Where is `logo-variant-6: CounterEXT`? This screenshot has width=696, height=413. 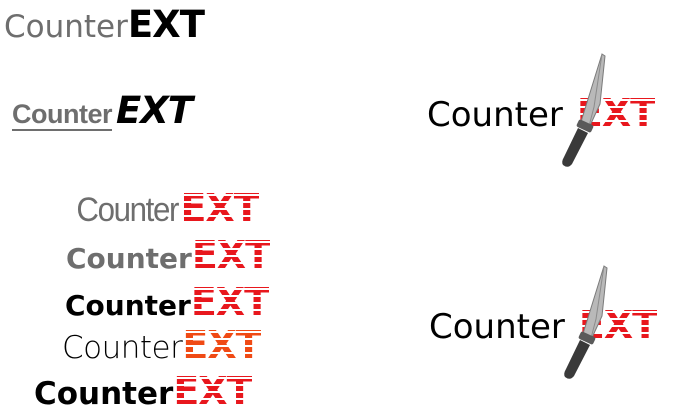
logo-variant-6: CounterEXT is located at coordinates (167, 302).